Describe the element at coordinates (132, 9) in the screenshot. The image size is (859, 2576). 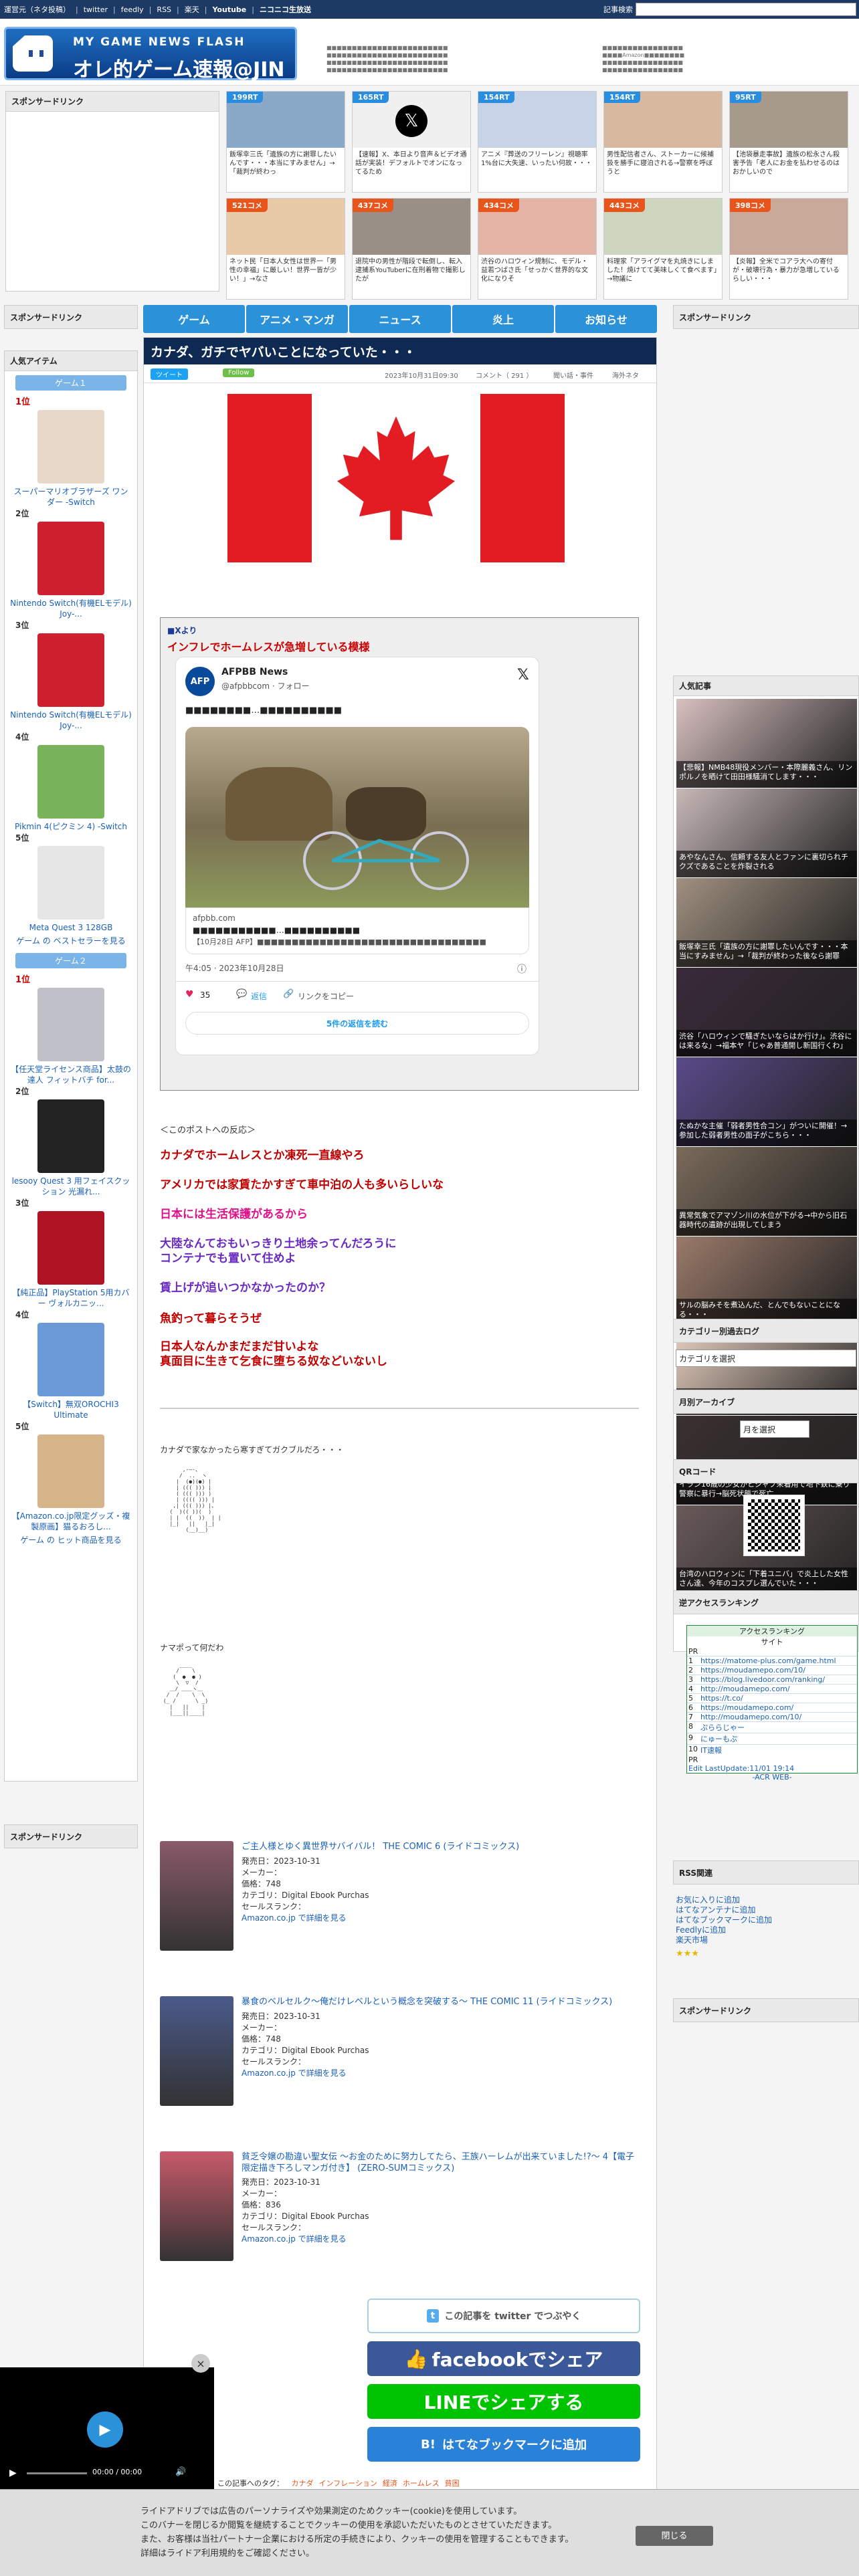
I see `topbar-link-feedly: feedly` at that location.